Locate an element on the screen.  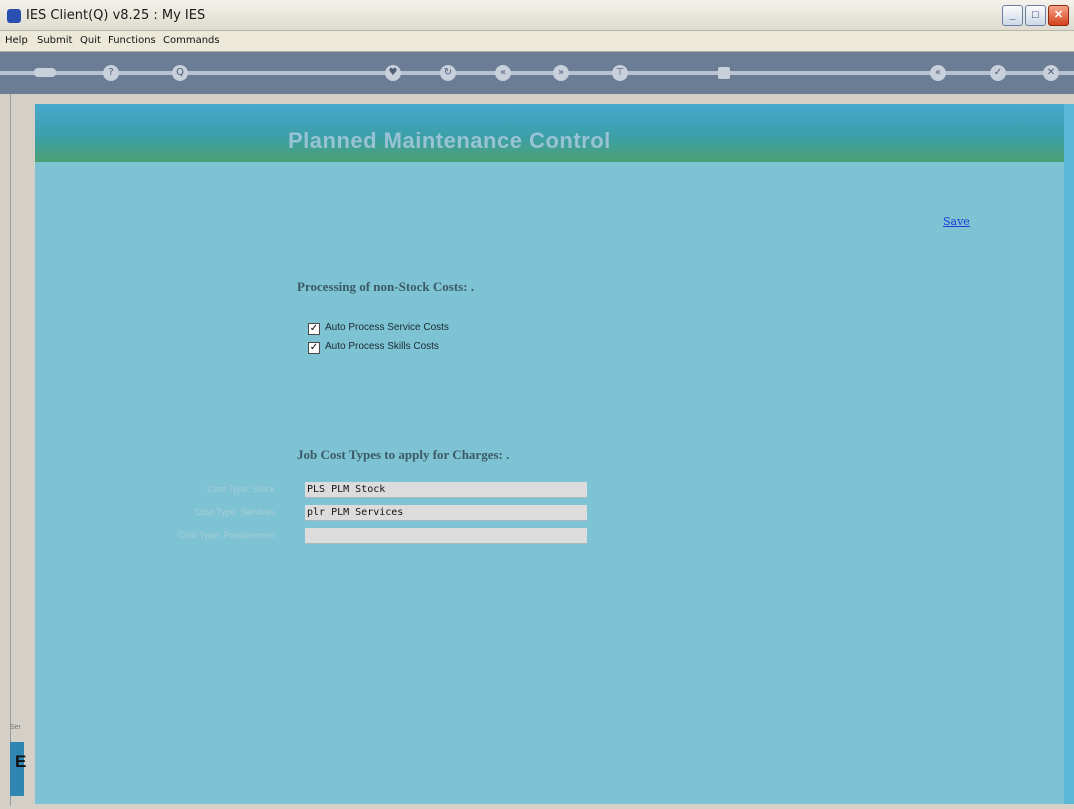
page-title: Planned Maintenance Control is located at coordinates (449, 140).